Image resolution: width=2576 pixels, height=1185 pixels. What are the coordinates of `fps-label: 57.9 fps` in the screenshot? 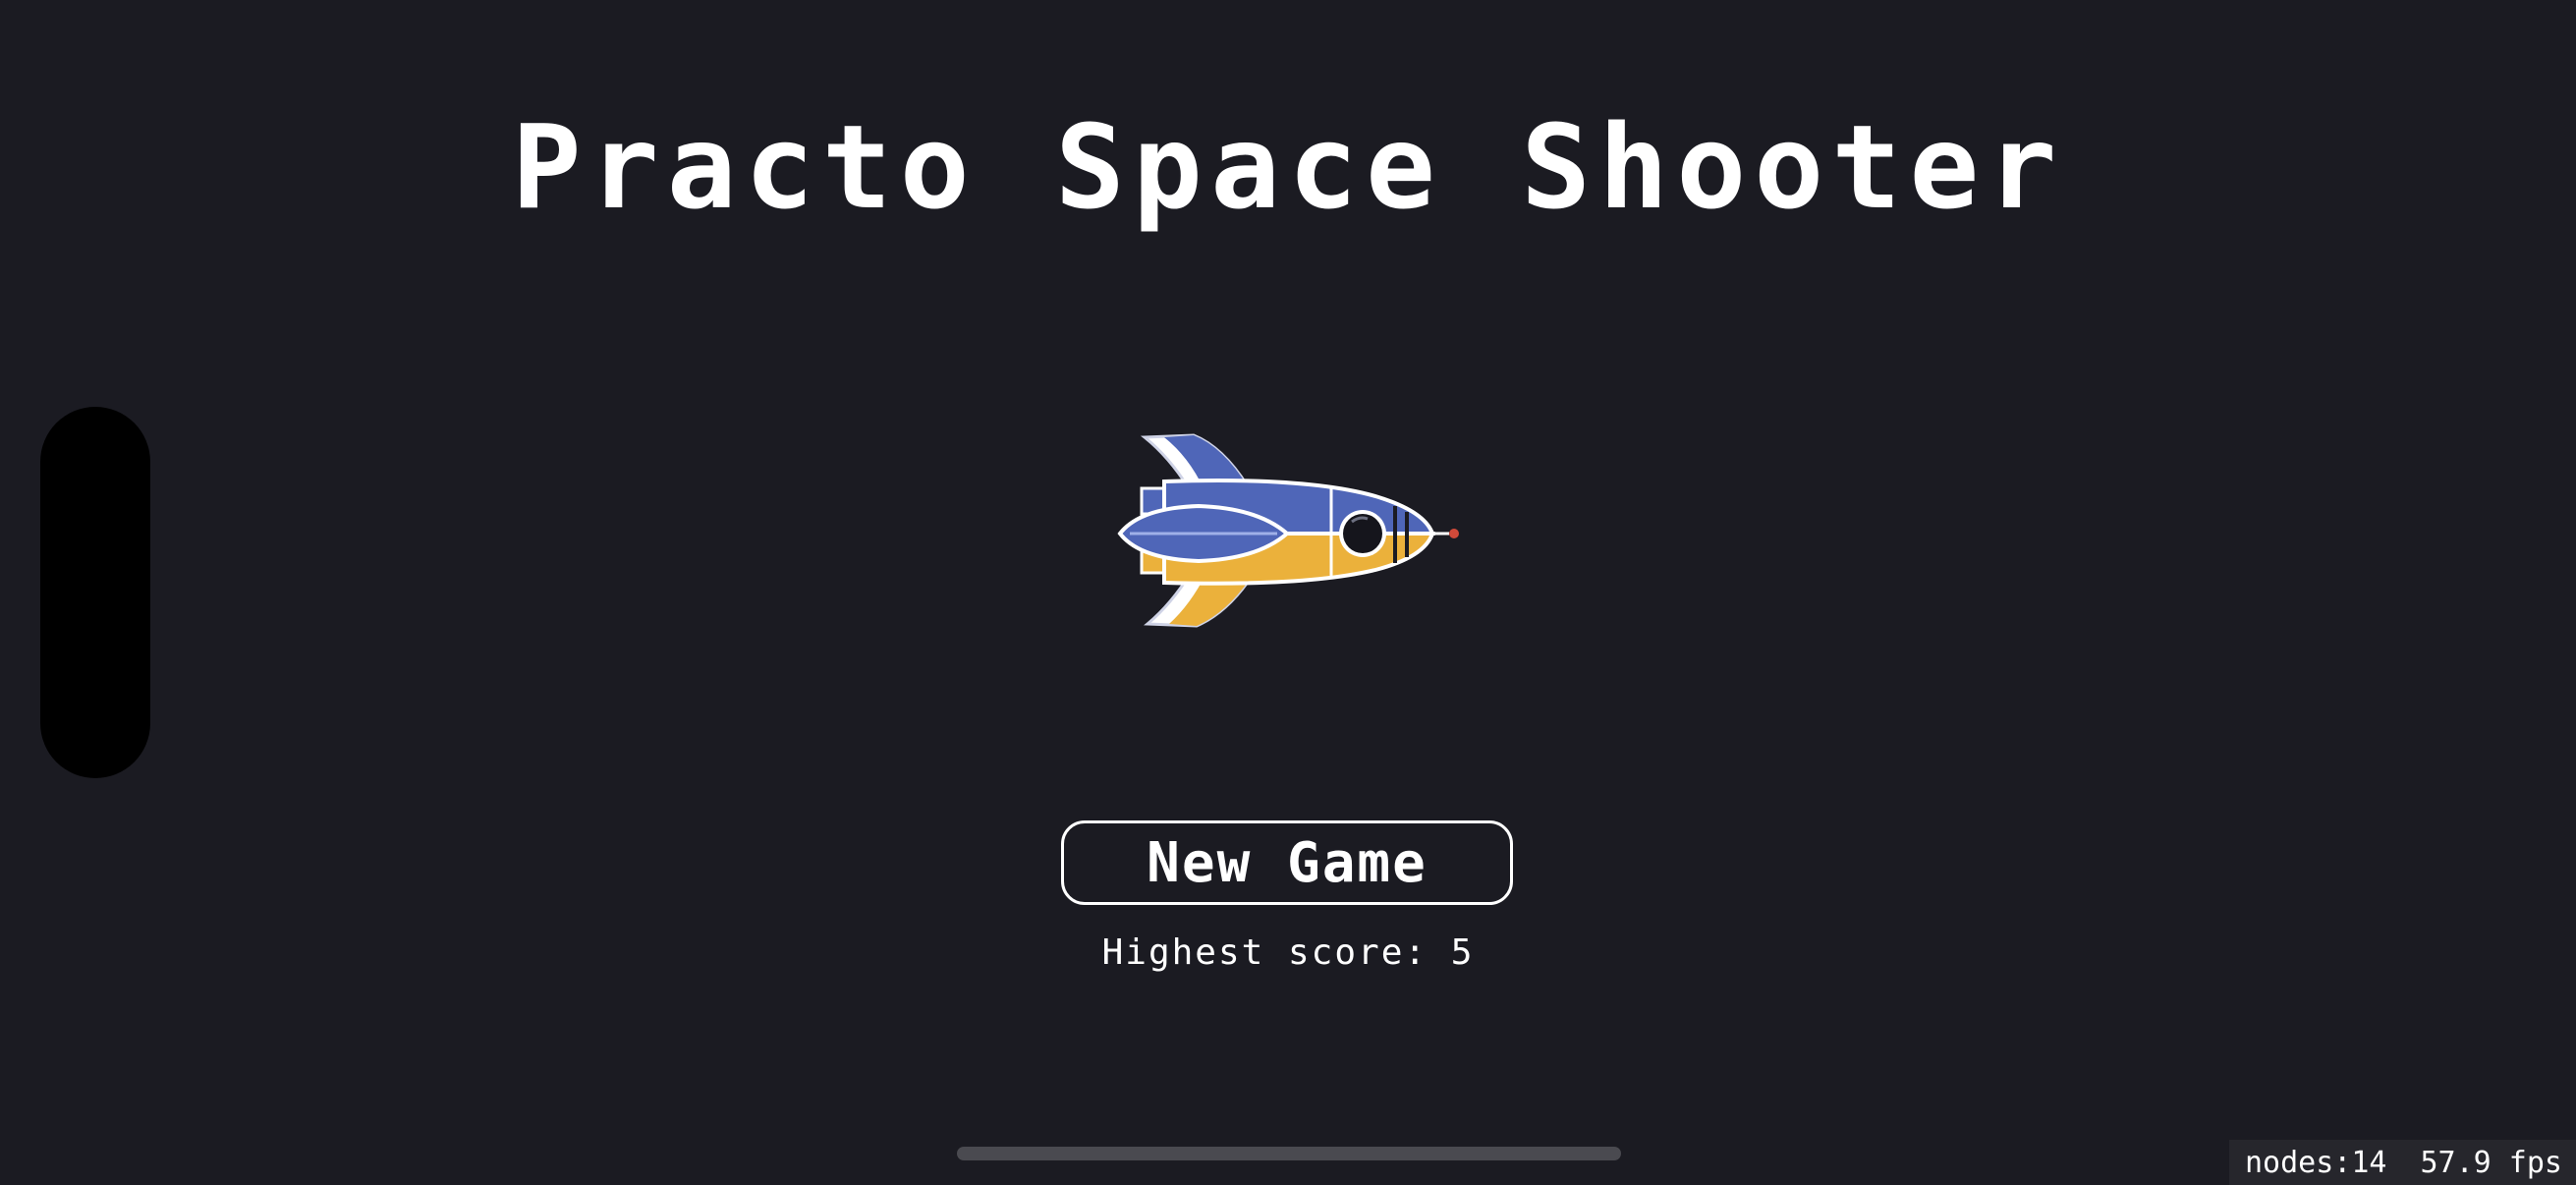 It's located at (2491, 1162).